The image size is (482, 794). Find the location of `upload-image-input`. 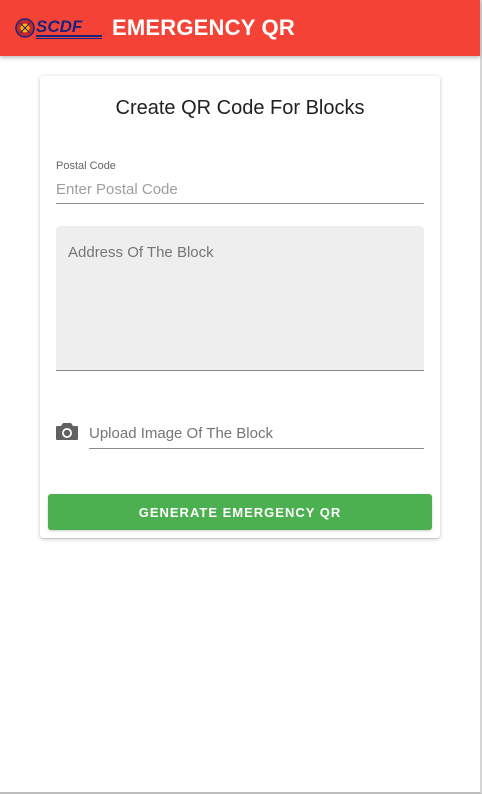

upload-image-input is located at coordinates (256, 434).